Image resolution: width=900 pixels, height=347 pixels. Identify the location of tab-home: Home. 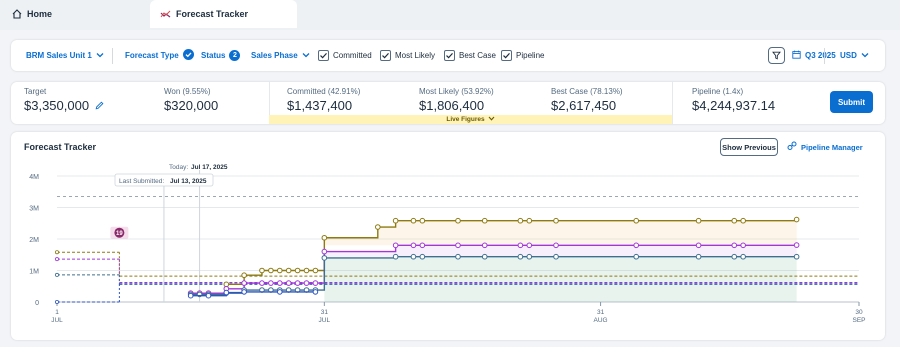
(32, 14).